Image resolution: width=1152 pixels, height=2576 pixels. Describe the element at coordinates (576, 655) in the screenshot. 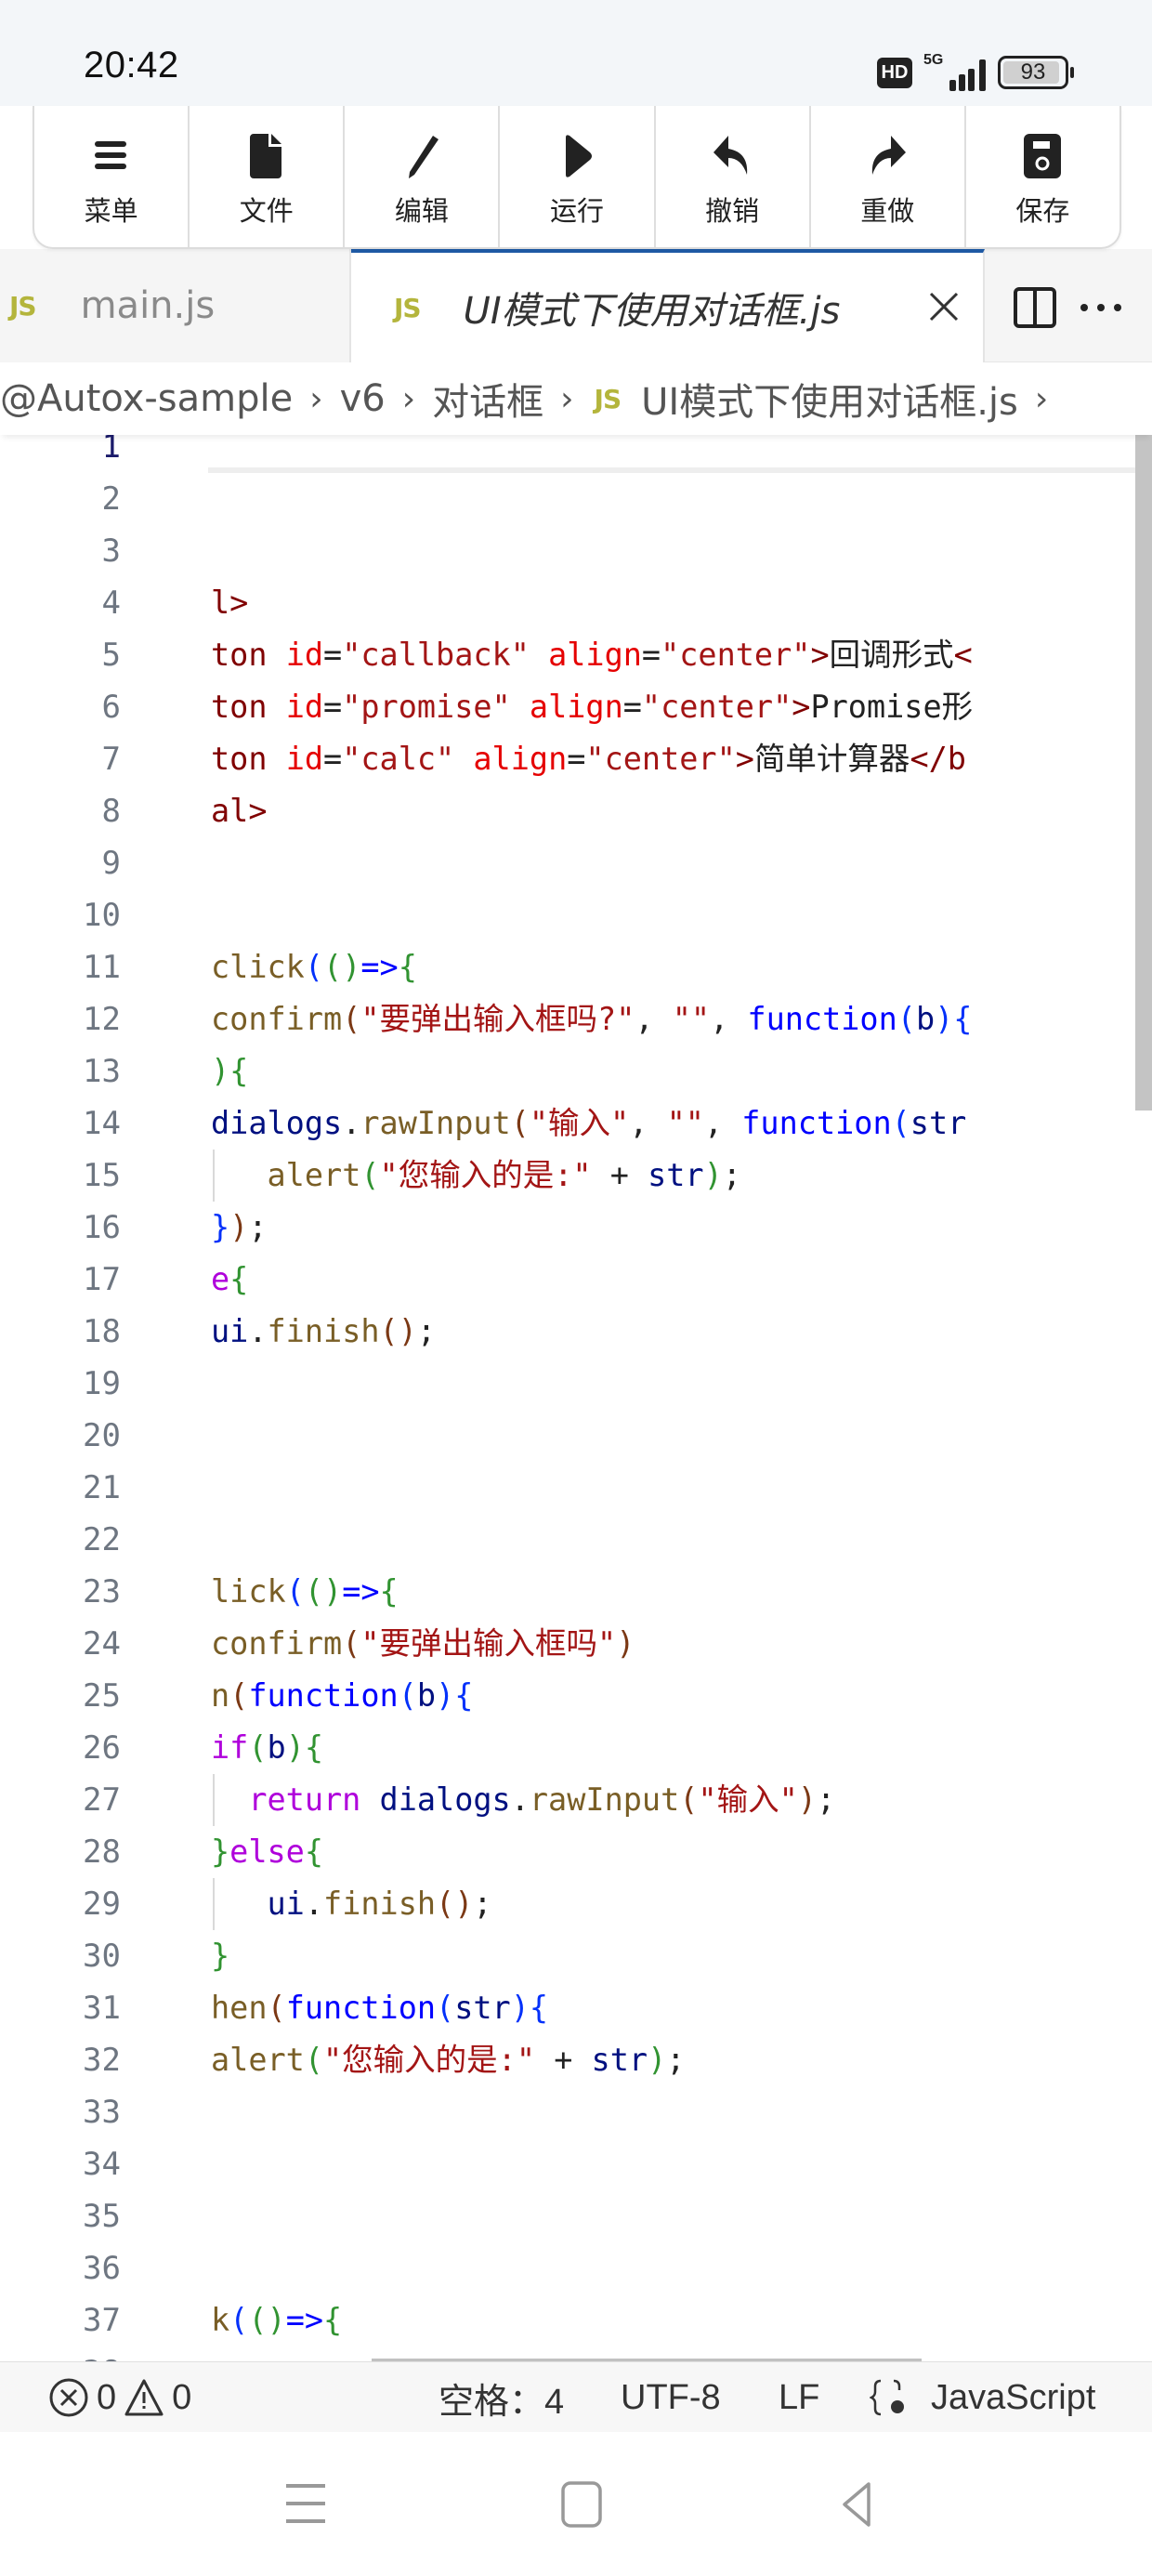

I see `code-line: 5 ton id="callback" align="center">回调形式<` at that location.